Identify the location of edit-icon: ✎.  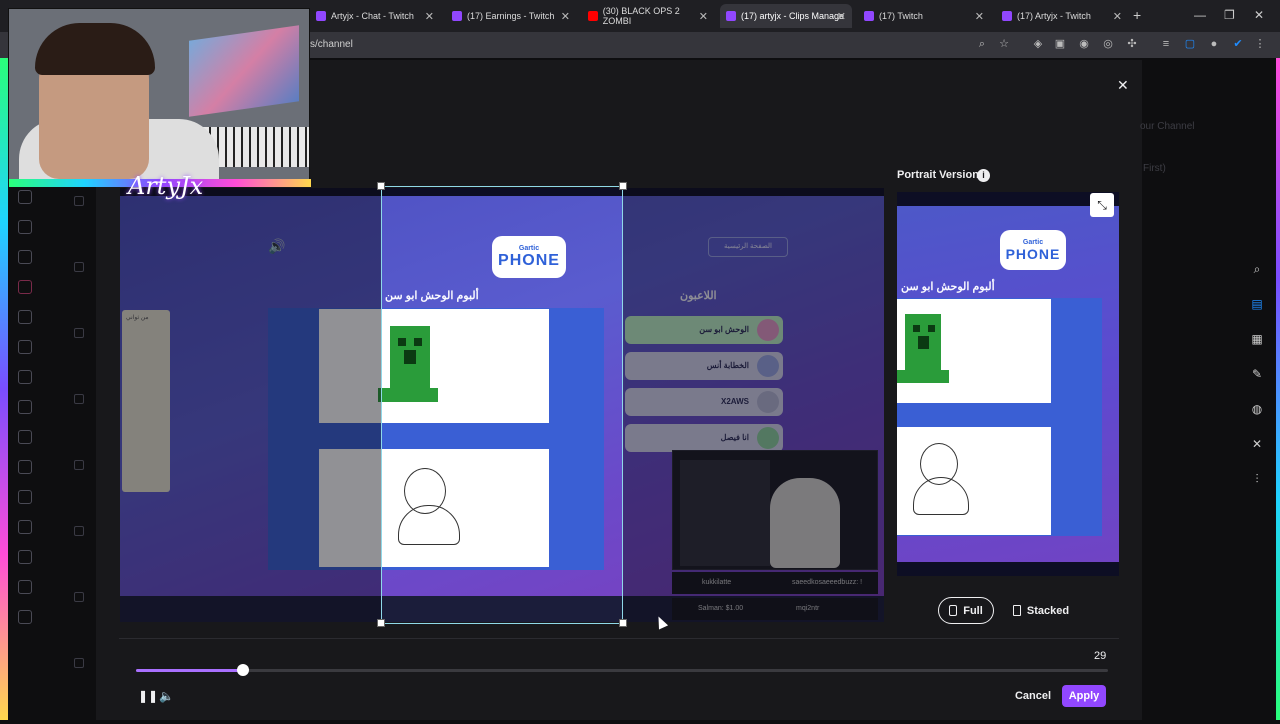
(1257, 374).